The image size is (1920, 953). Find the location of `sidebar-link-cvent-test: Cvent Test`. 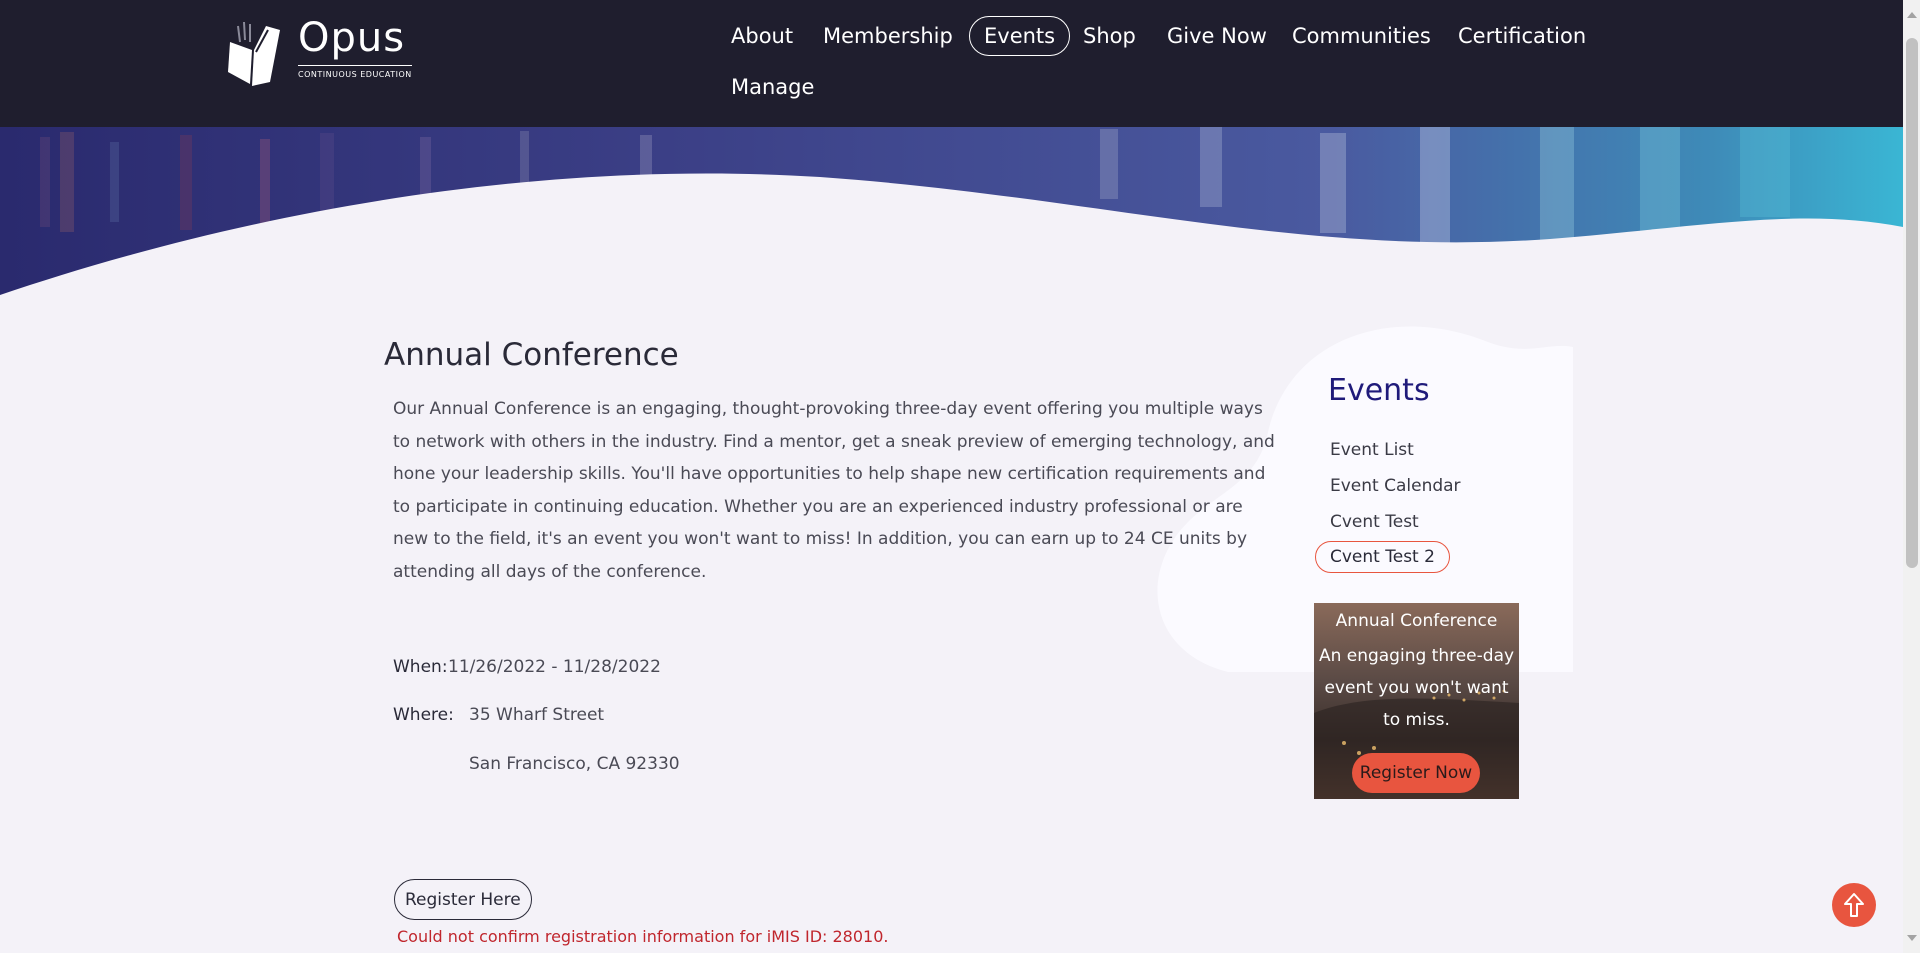

sidebar-link-cvent-test: Cvent Test is located at coordinates (1374, 522).